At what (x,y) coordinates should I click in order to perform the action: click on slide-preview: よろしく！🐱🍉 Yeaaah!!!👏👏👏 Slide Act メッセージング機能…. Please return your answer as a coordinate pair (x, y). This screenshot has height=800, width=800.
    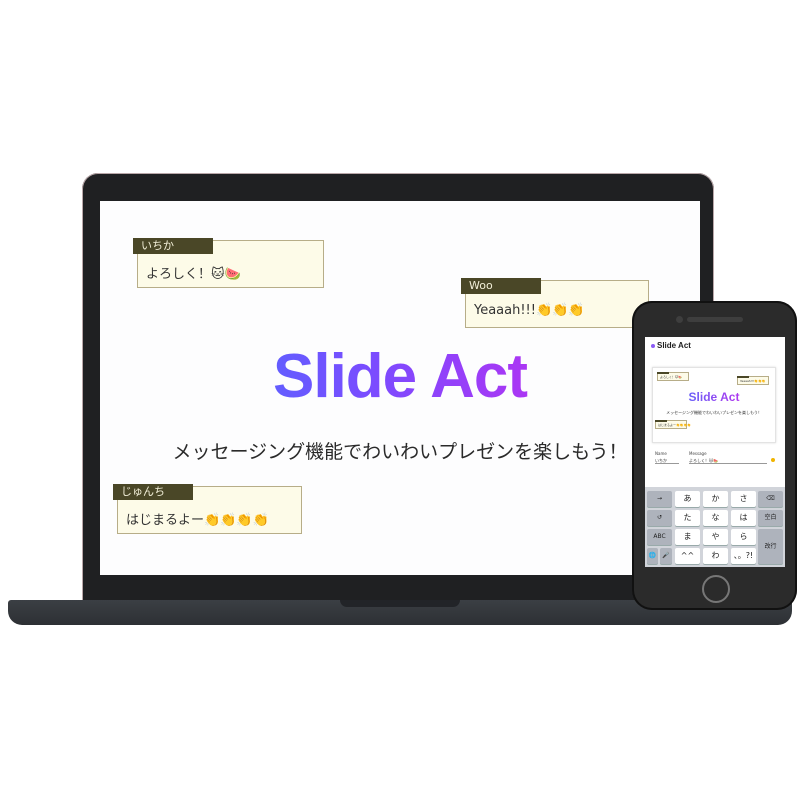
    Looking at the image, I should click on (714, 405).